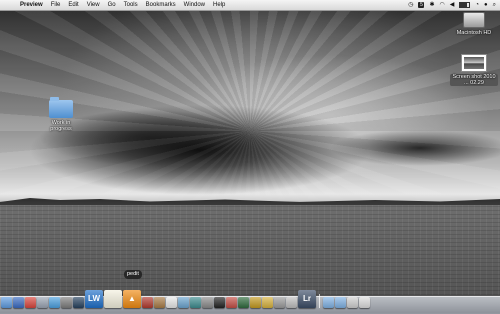 This screenshot has width=500, height=314. Describe the element at coordinates (291, 302) in the screenshot. I see `app-store-icon` at that location.